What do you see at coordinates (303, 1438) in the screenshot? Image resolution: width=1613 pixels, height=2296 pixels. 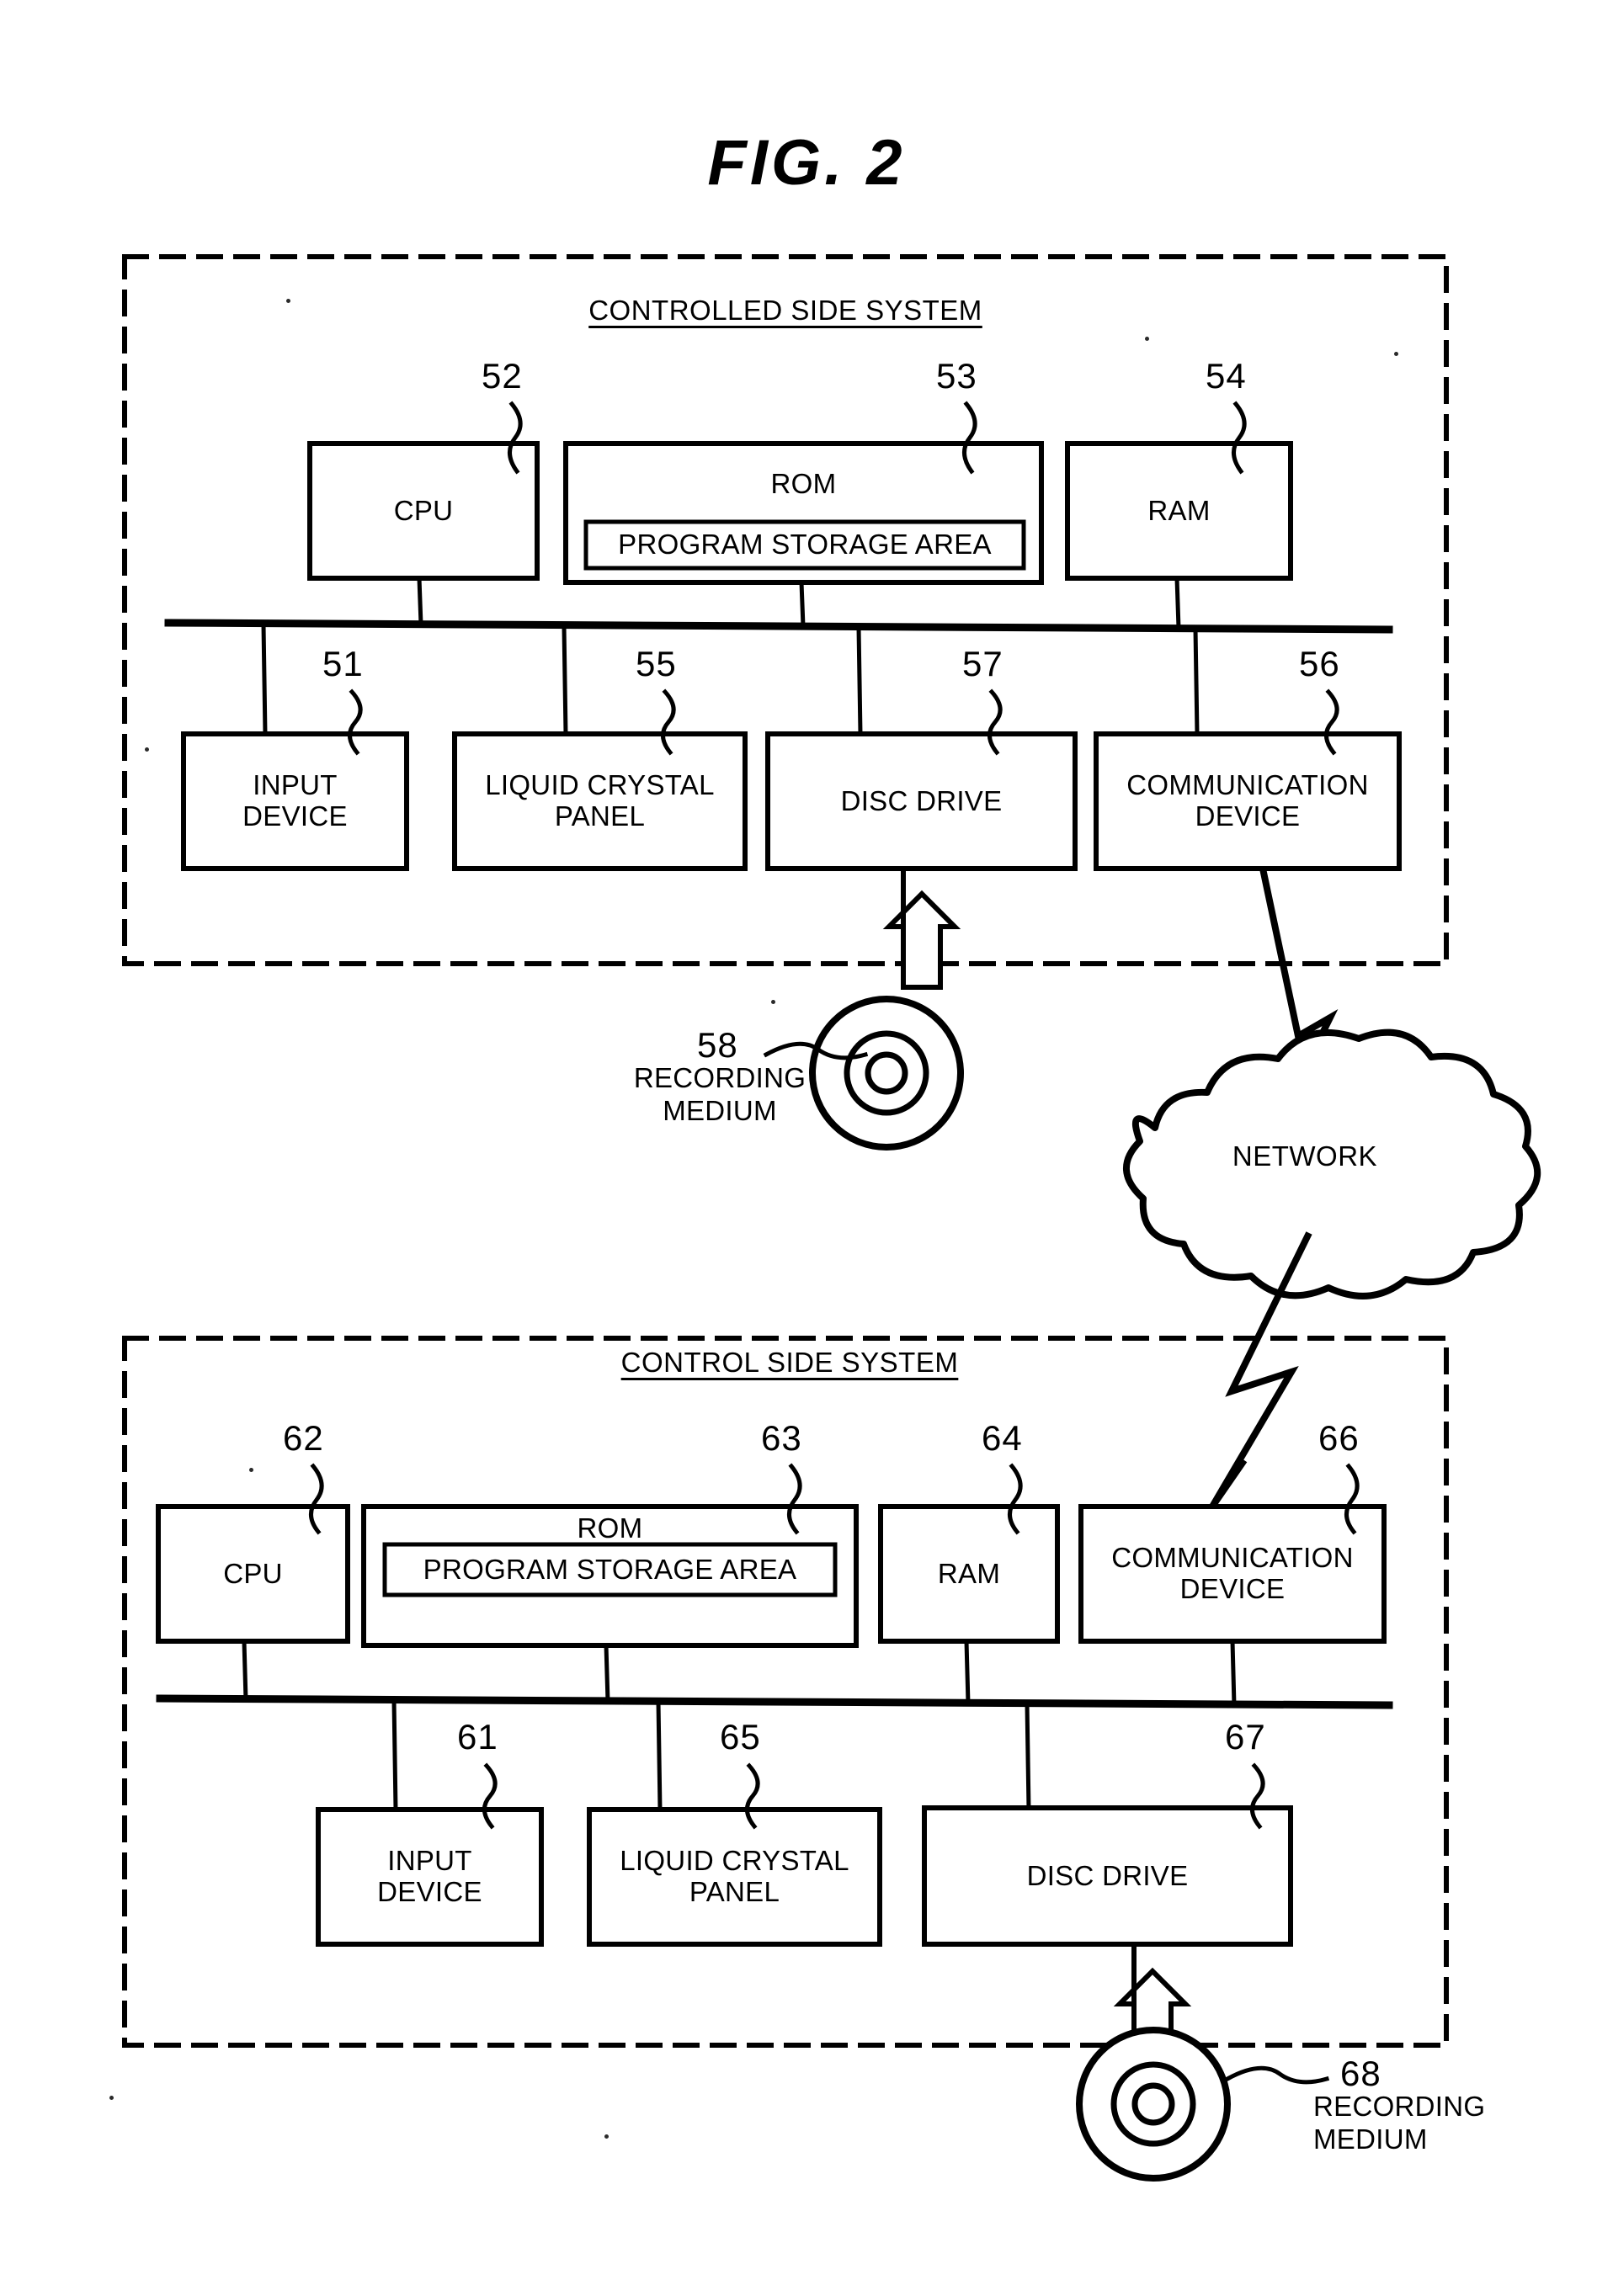 I see `ref-number-62: 62` at bounding box center [303, 1438].